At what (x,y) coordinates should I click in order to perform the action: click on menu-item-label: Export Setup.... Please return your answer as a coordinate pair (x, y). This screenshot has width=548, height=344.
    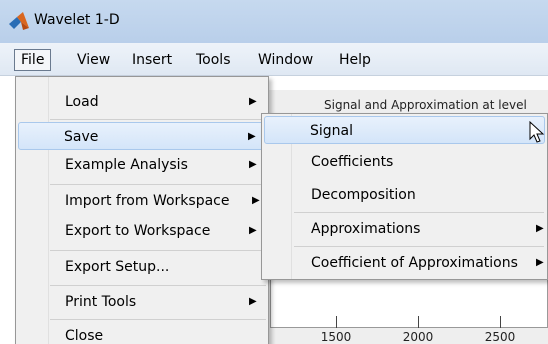
    Looking at the image, I should click on (117, 267).